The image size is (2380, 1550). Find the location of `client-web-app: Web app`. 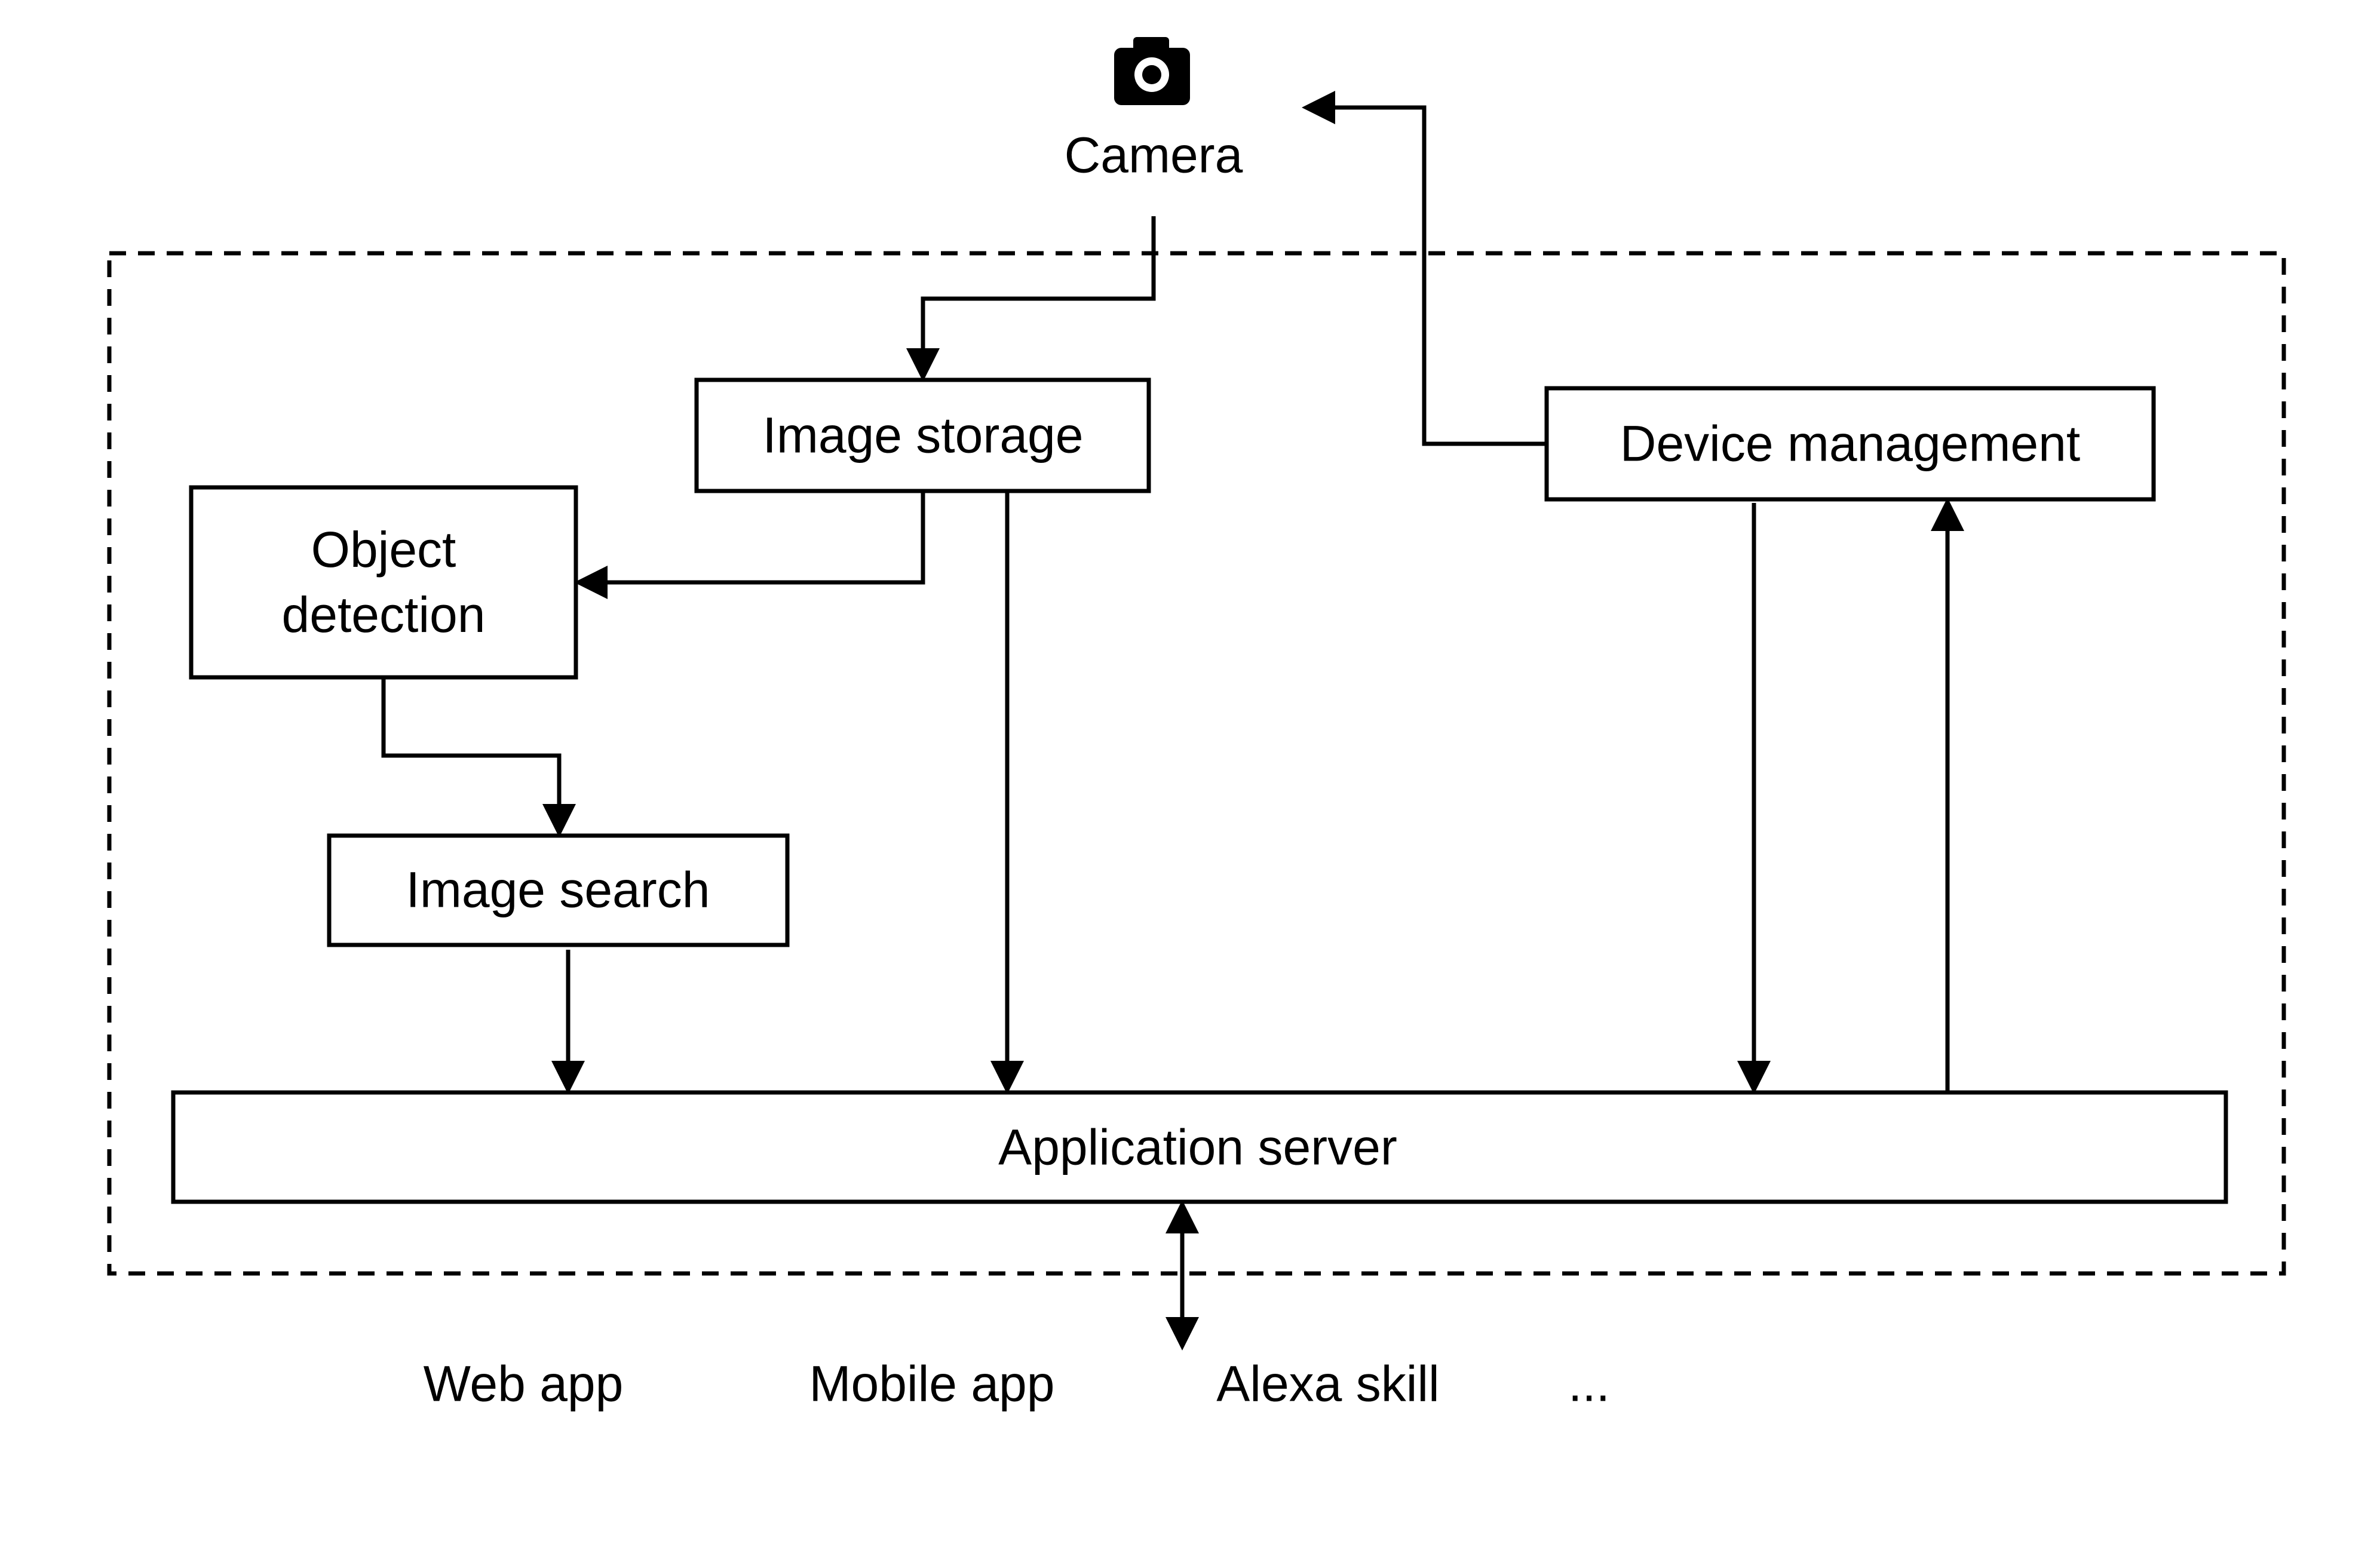

client-web-app: Web app is located at coordinates (523, 1383).